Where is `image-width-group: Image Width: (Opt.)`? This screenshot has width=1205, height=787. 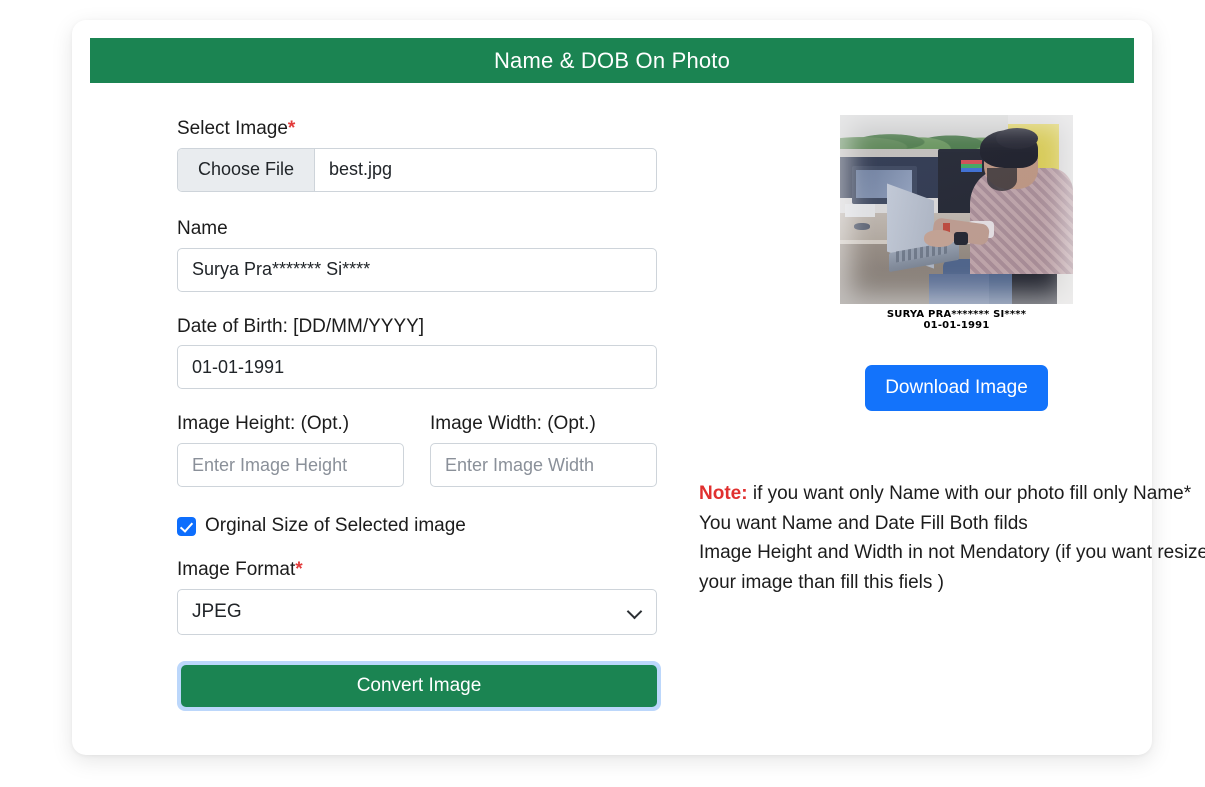
image-width-group: Image Width: (Opt.) is located at coordinates (543, 450).